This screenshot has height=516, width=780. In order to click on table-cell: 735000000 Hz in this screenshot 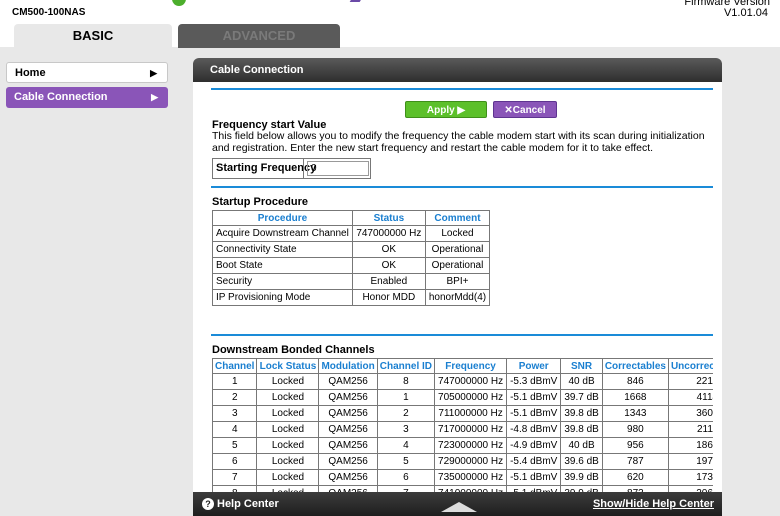, I will do `click(471, 477)`.